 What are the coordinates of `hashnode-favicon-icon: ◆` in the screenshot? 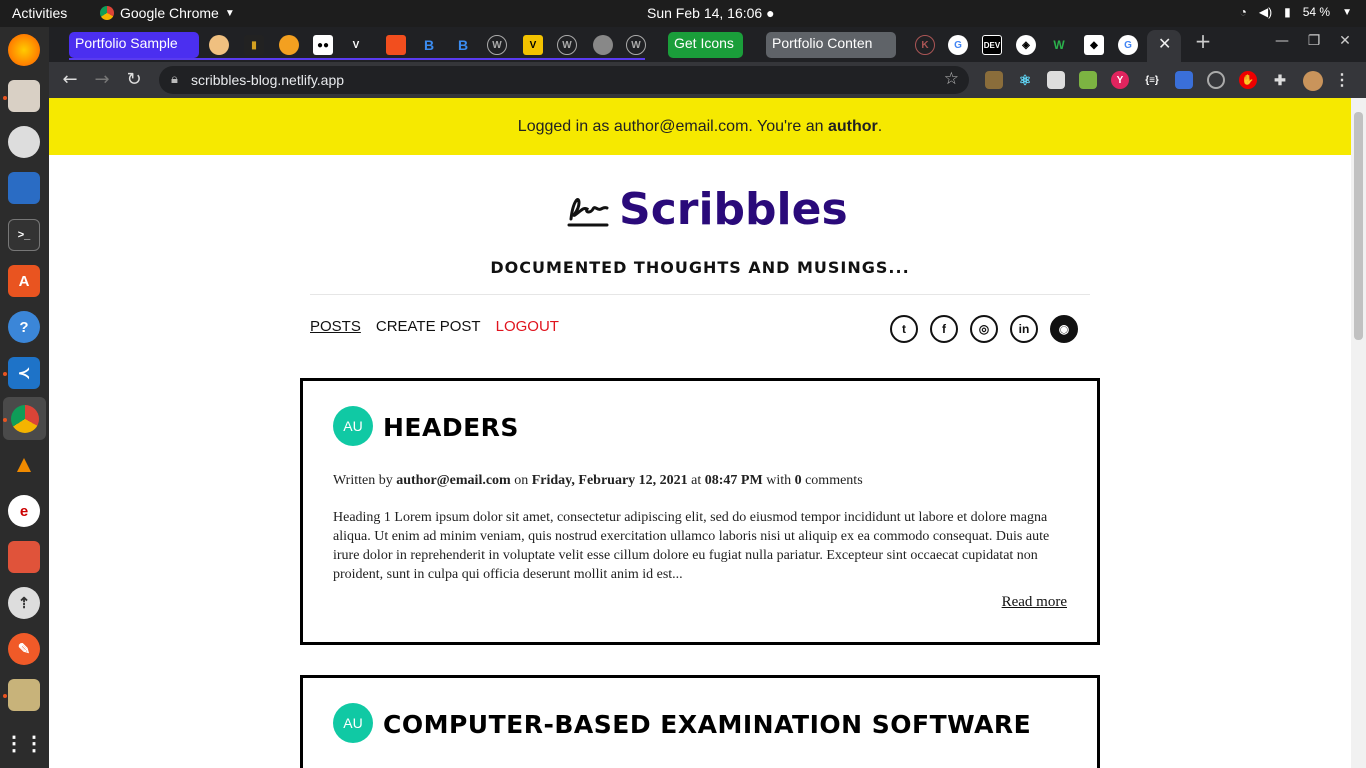 It's located at (1094, 45).